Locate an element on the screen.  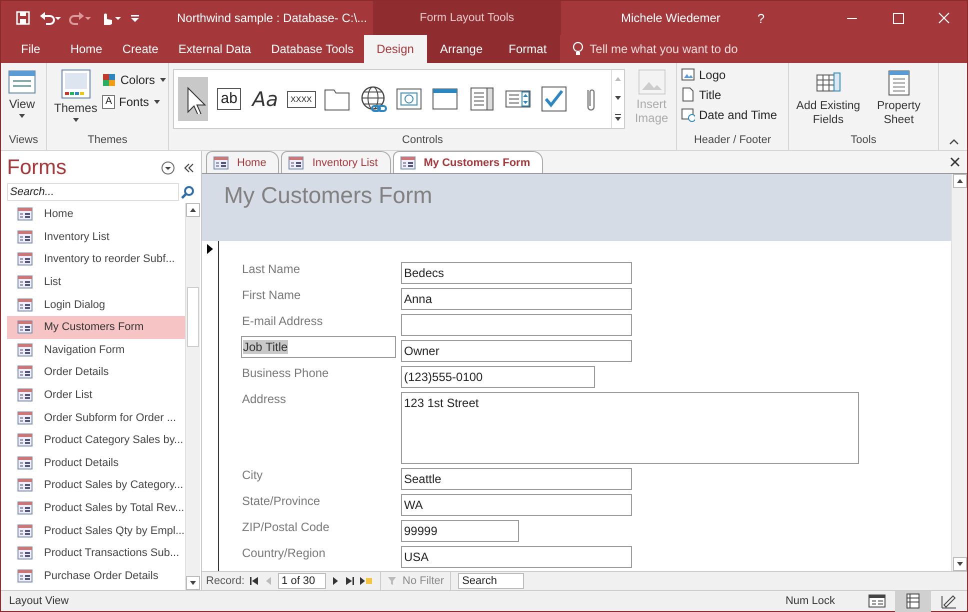
ribbon-tab: Create is located at coordinates (140, 49).